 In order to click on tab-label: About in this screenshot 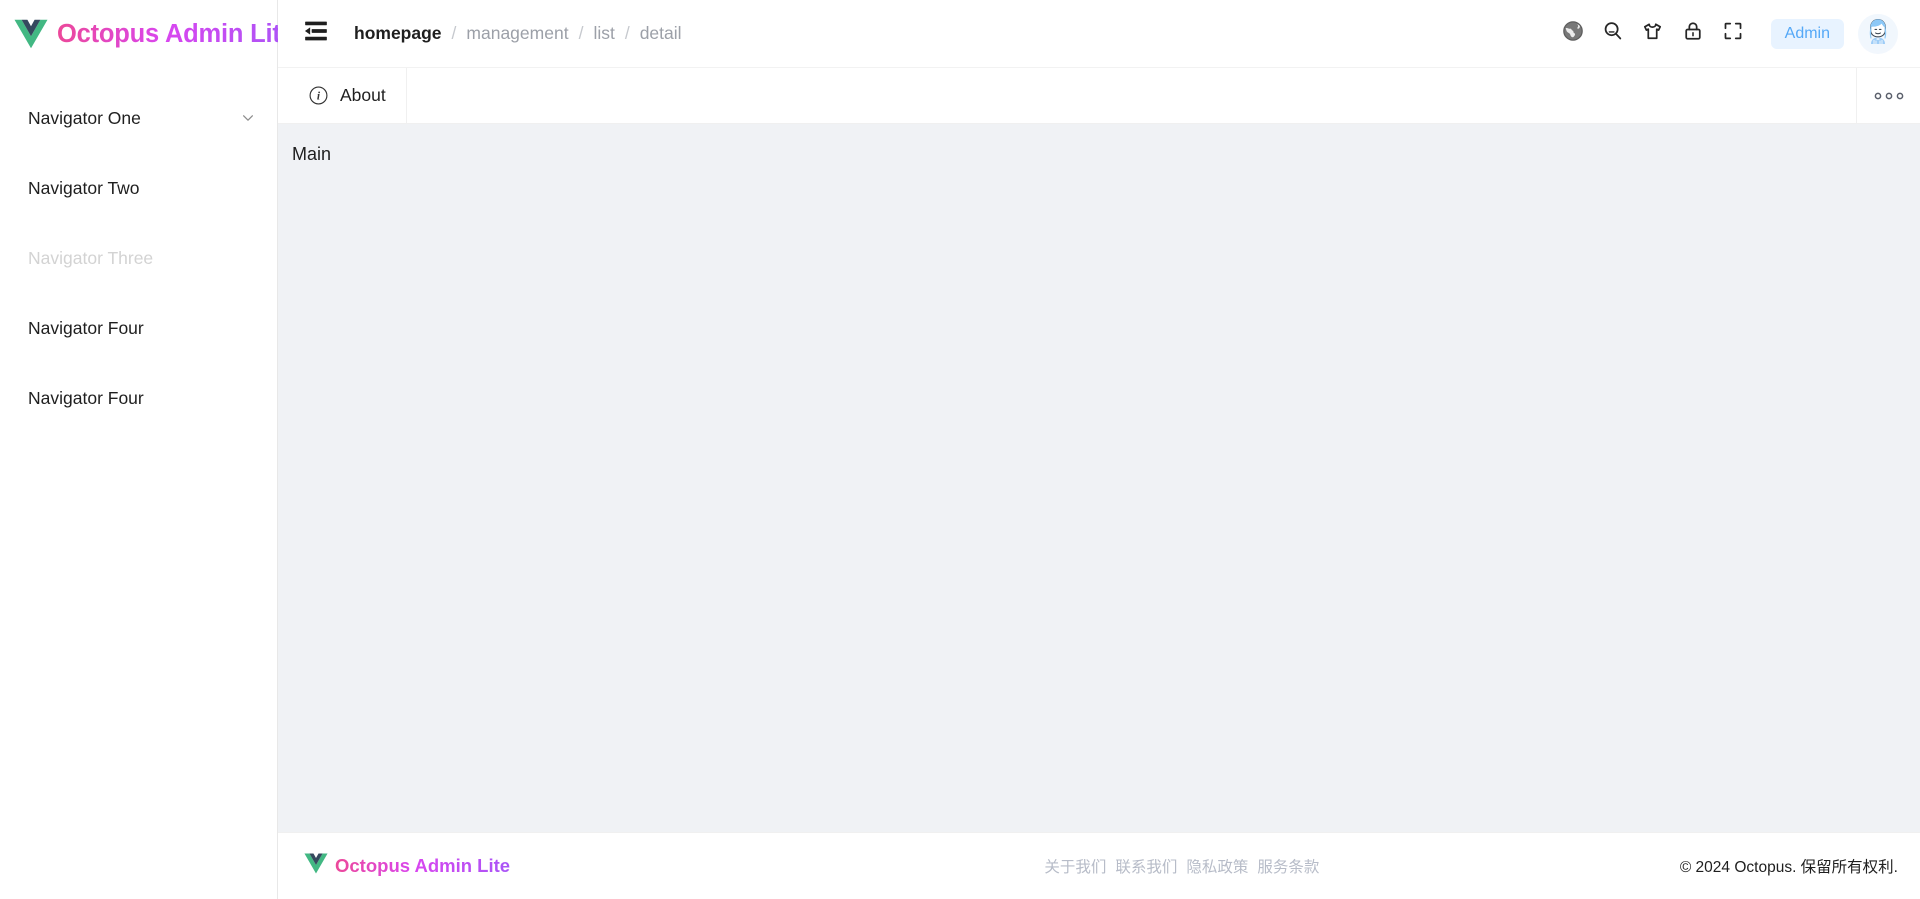, I will do `click(363, 95)`.